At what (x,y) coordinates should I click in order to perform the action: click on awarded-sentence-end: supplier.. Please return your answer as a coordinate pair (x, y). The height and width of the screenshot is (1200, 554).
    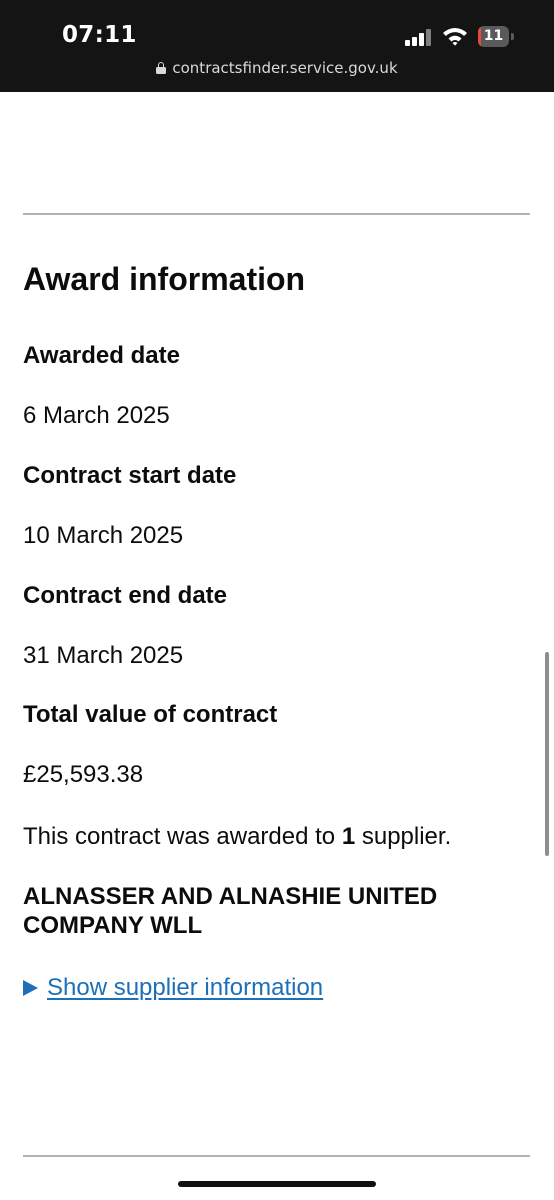
    Looking at the image, I should click on (403, 836).